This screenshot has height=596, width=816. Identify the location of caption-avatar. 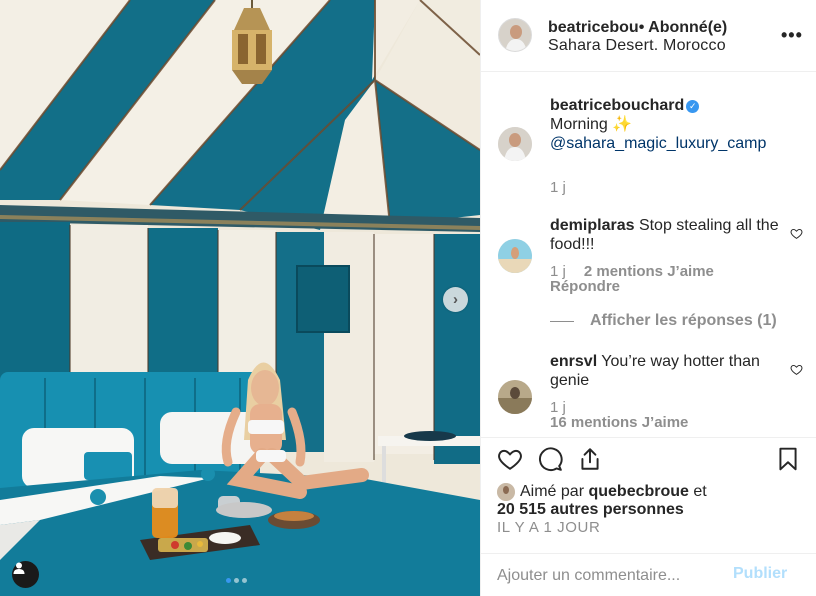
(515, 144).